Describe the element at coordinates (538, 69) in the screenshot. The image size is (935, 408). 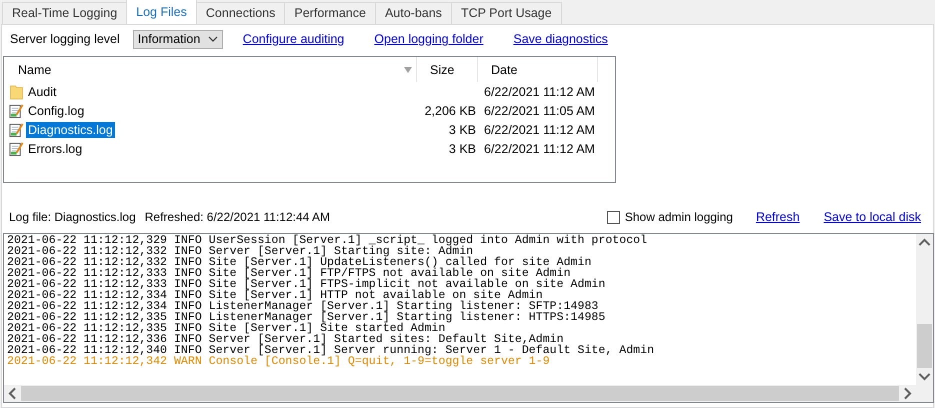
I see `column-header: Date` at that location.